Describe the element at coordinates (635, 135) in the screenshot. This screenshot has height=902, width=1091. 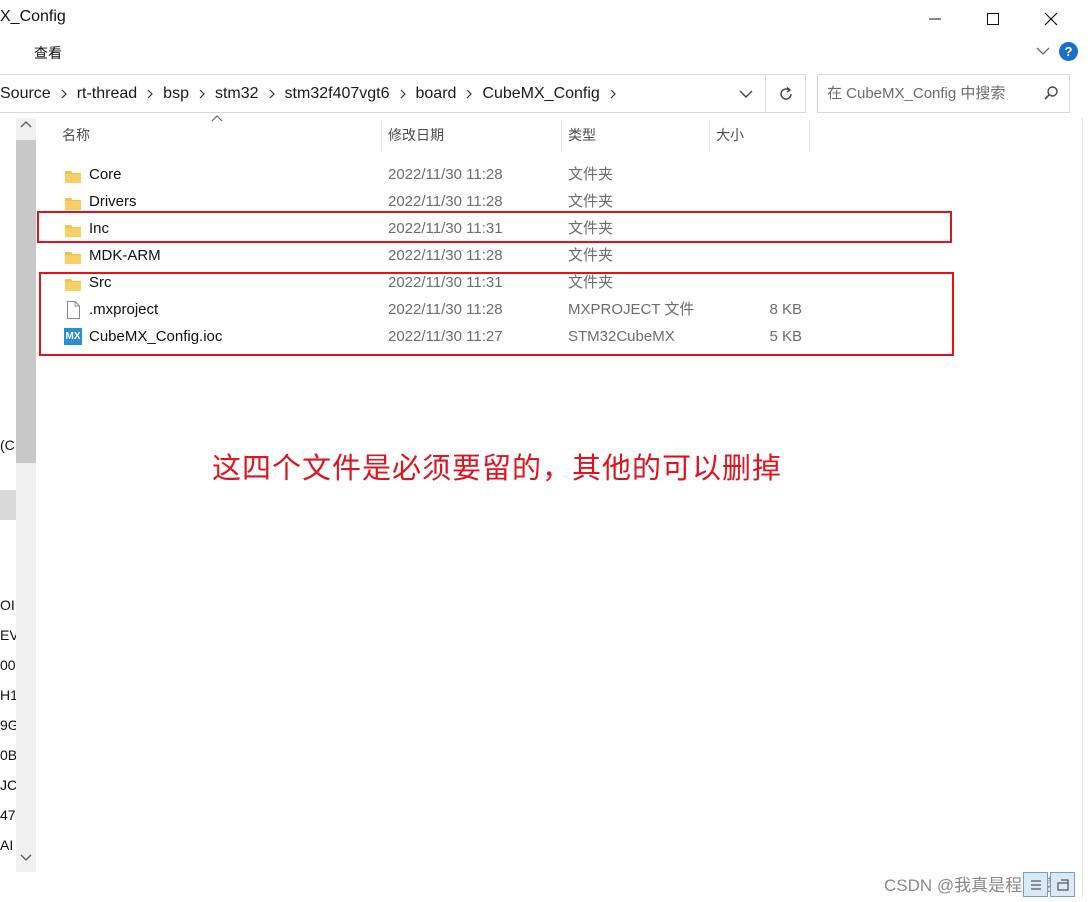
I see `column-header-type: 类型` at that location.